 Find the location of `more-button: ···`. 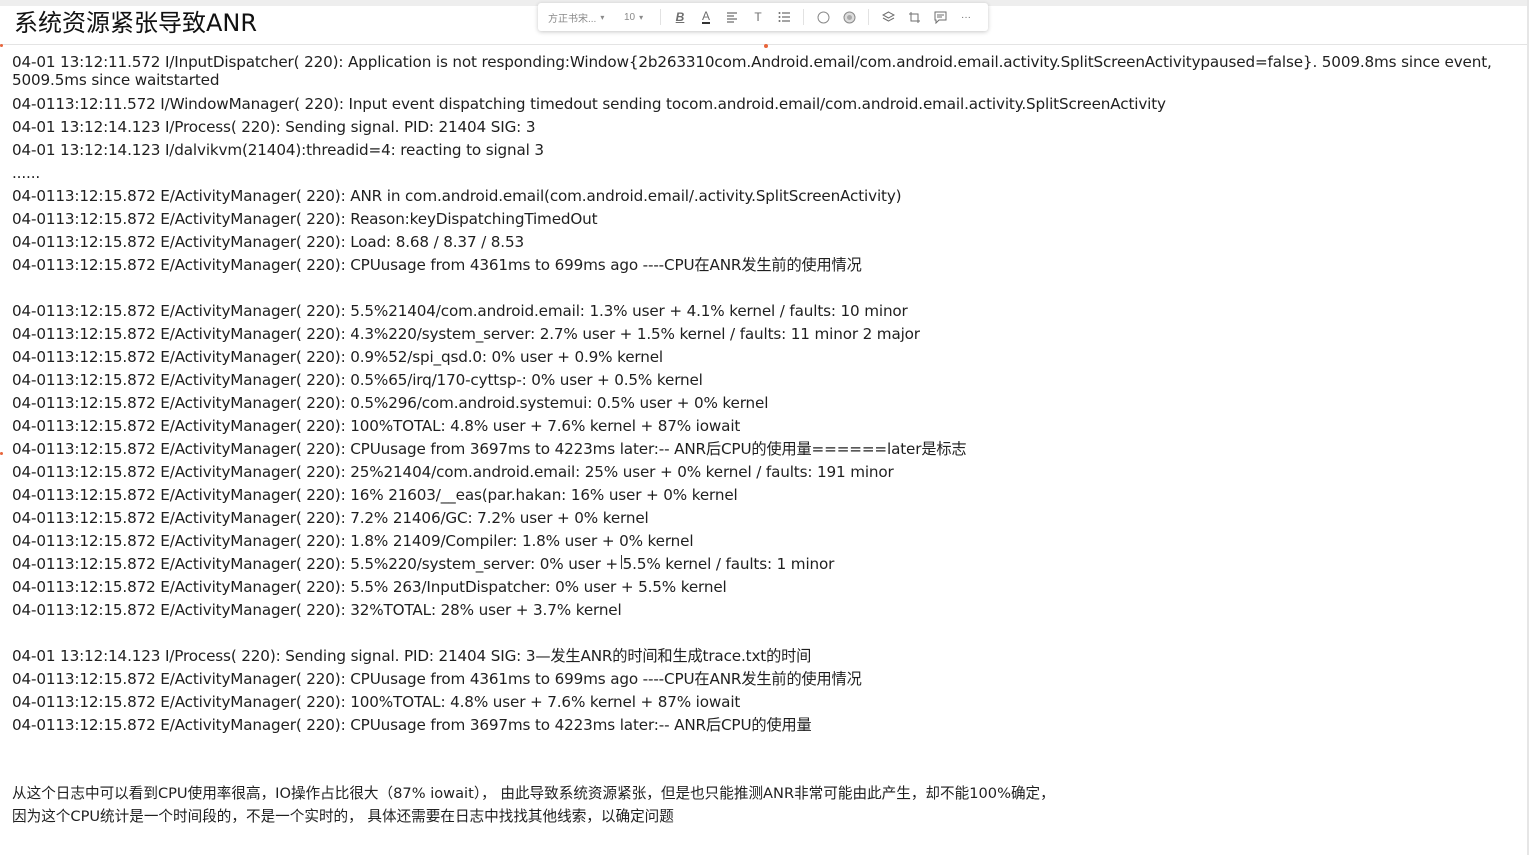

more-button: ··· is located at coordinates (966, 17).